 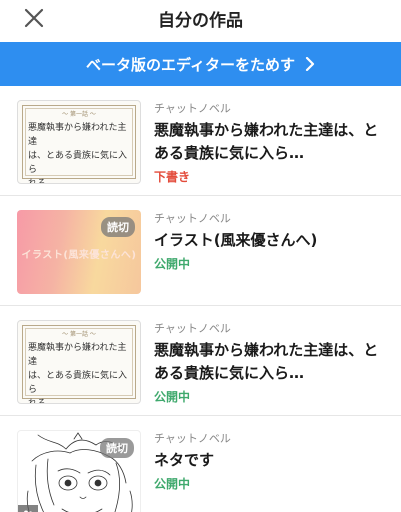 I want to click on work-info: チャットノベル 悪魔執事から嫌われた主達は、とある貴族に気に入ら… 公開中, so click(x=271, y=362).